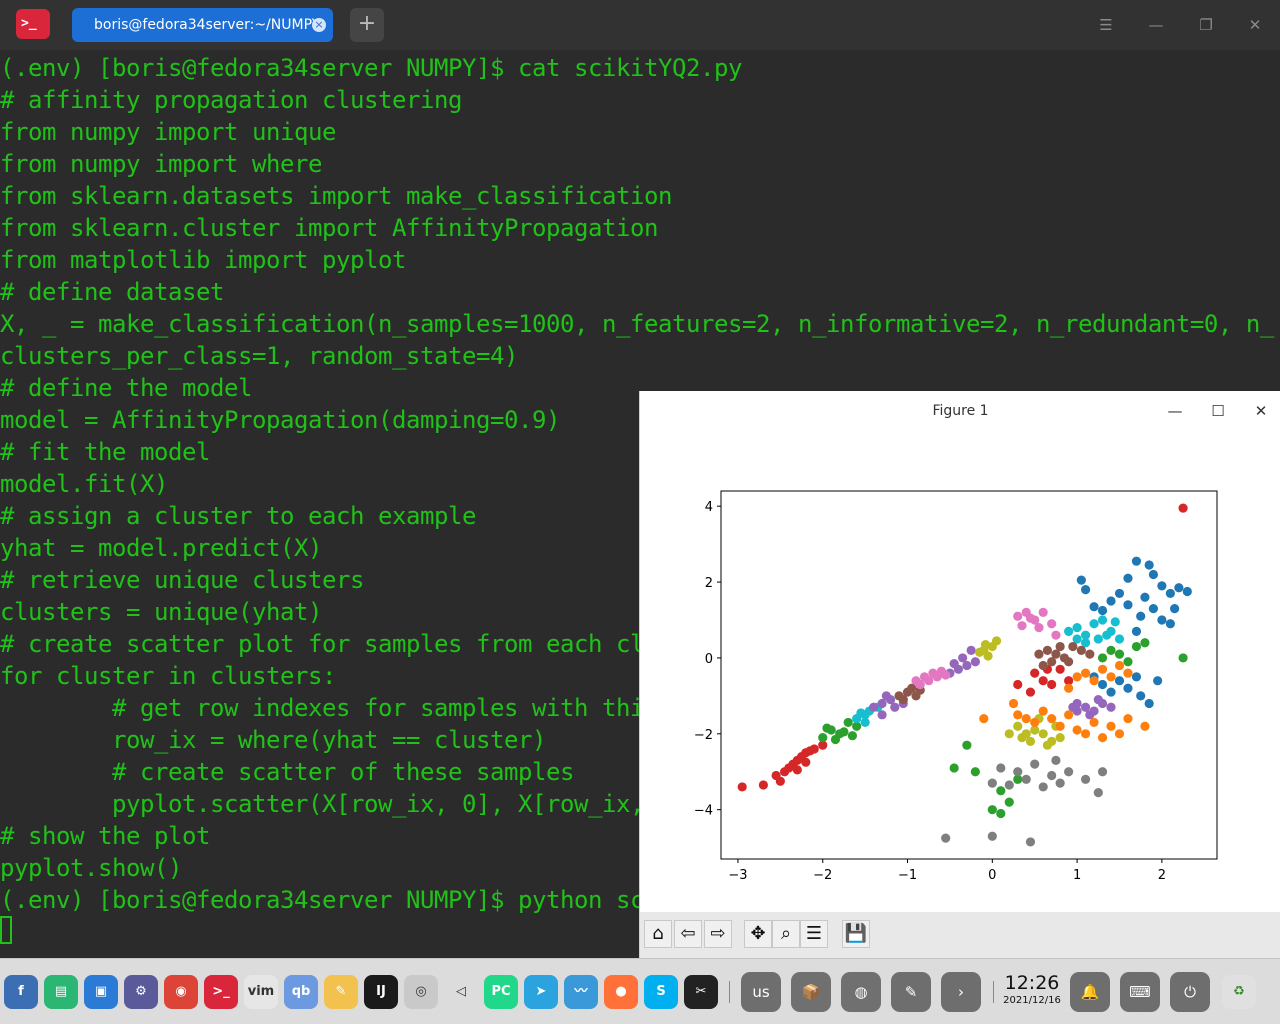  I want to click on power-icon: ⏻, so click(1190, 992).